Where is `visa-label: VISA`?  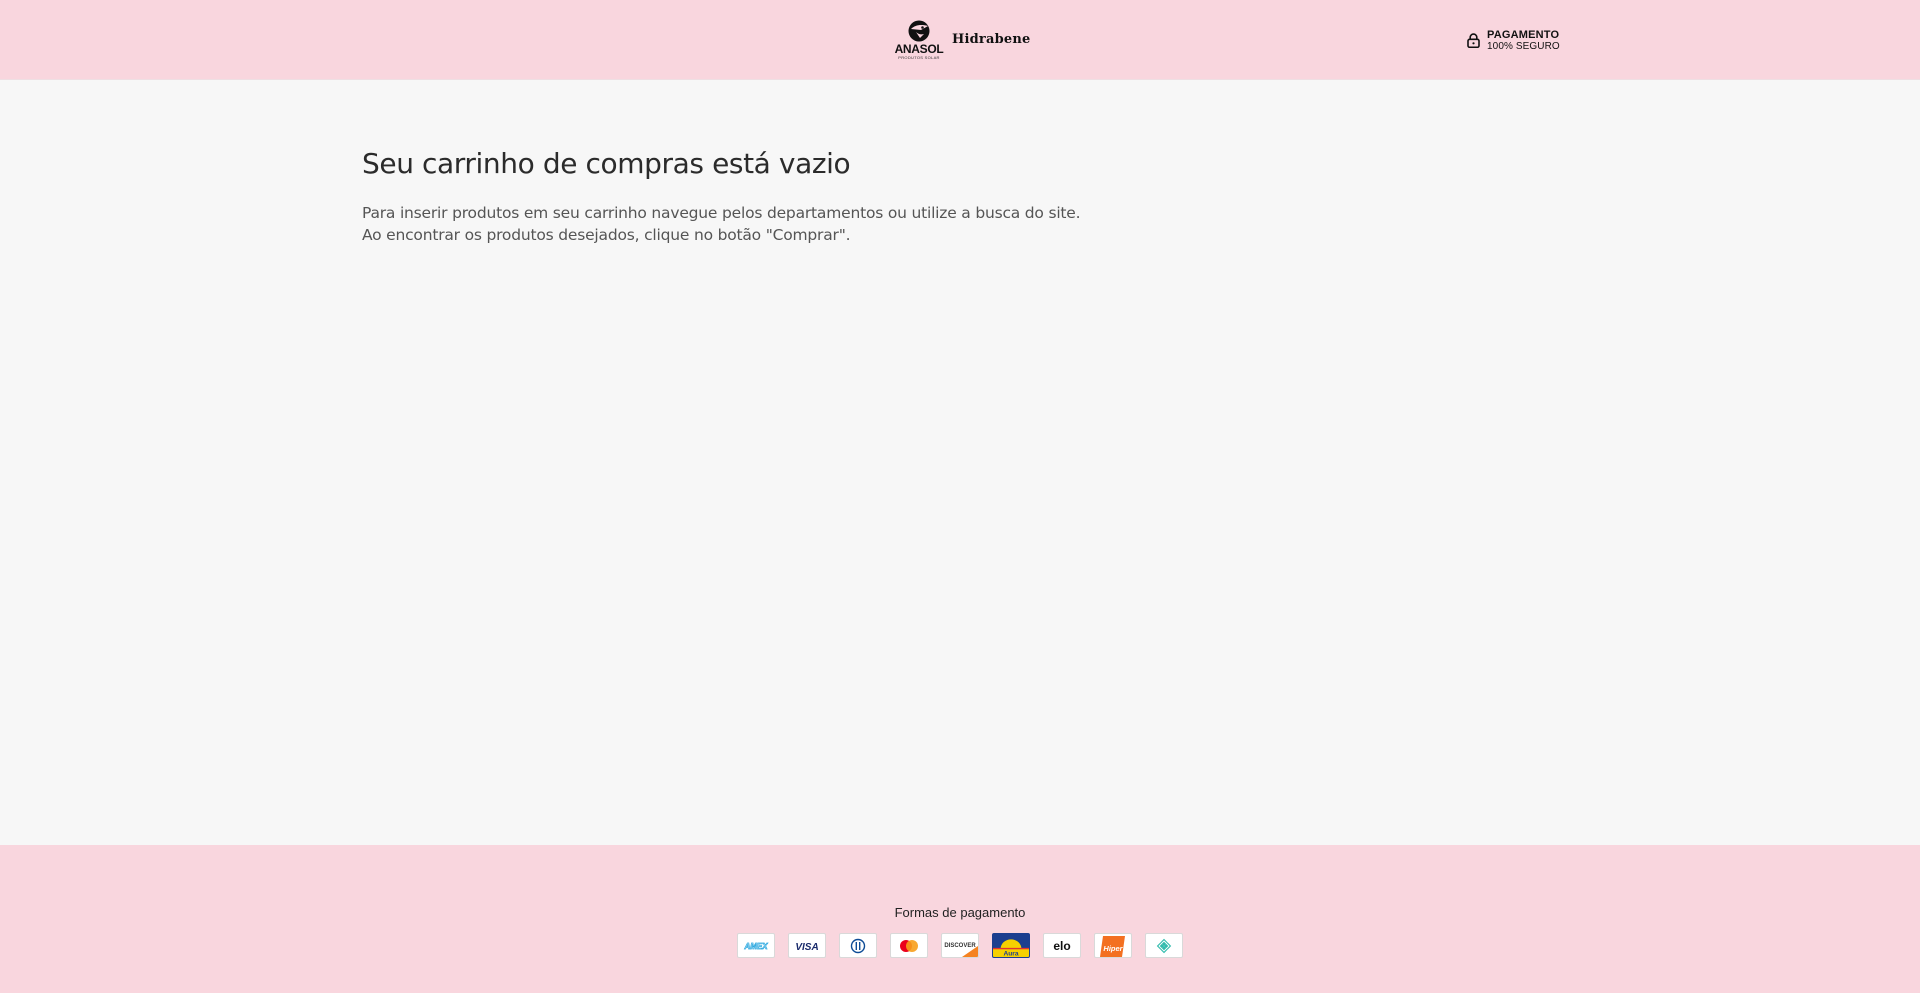 visa-label: VISA is located at coordinates (806, 947).